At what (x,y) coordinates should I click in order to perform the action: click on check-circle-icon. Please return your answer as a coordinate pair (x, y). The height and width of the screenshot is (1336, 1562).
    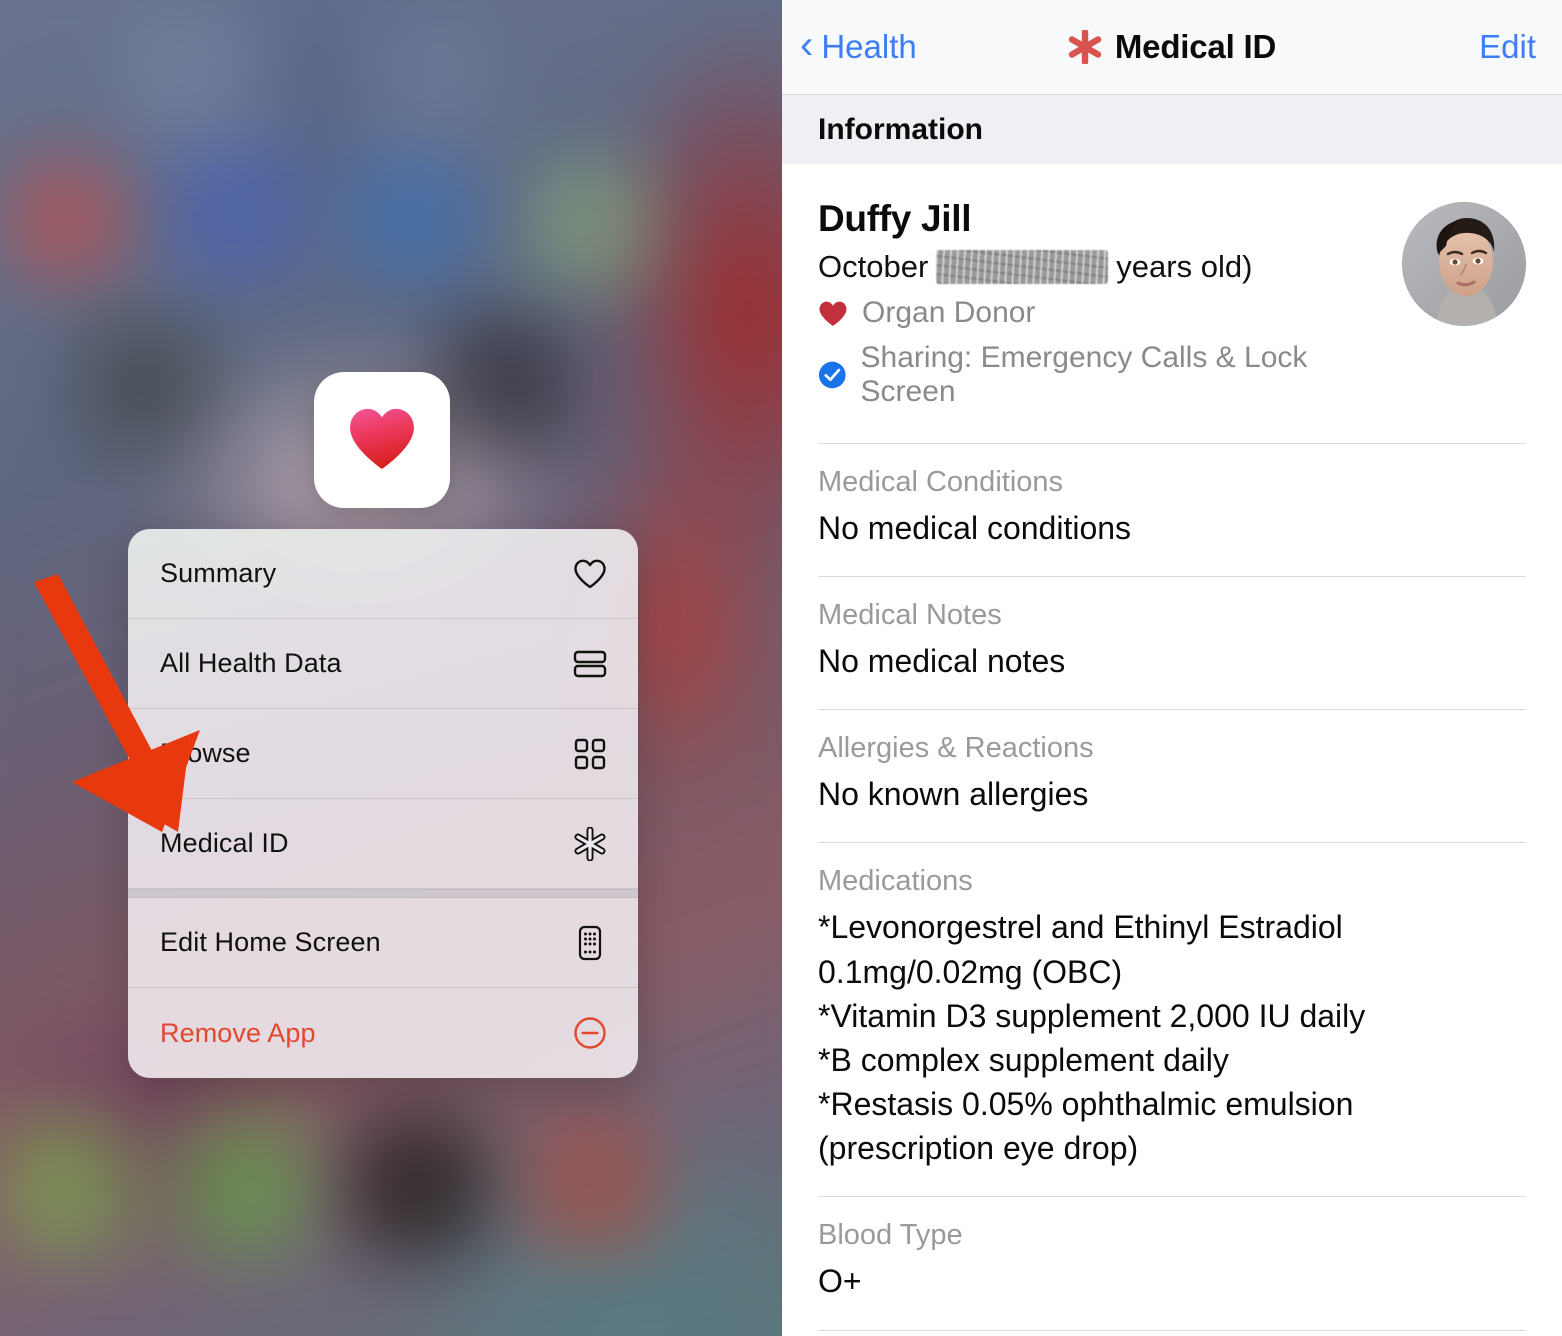
    Looking at the image, I should click on (832, 375).